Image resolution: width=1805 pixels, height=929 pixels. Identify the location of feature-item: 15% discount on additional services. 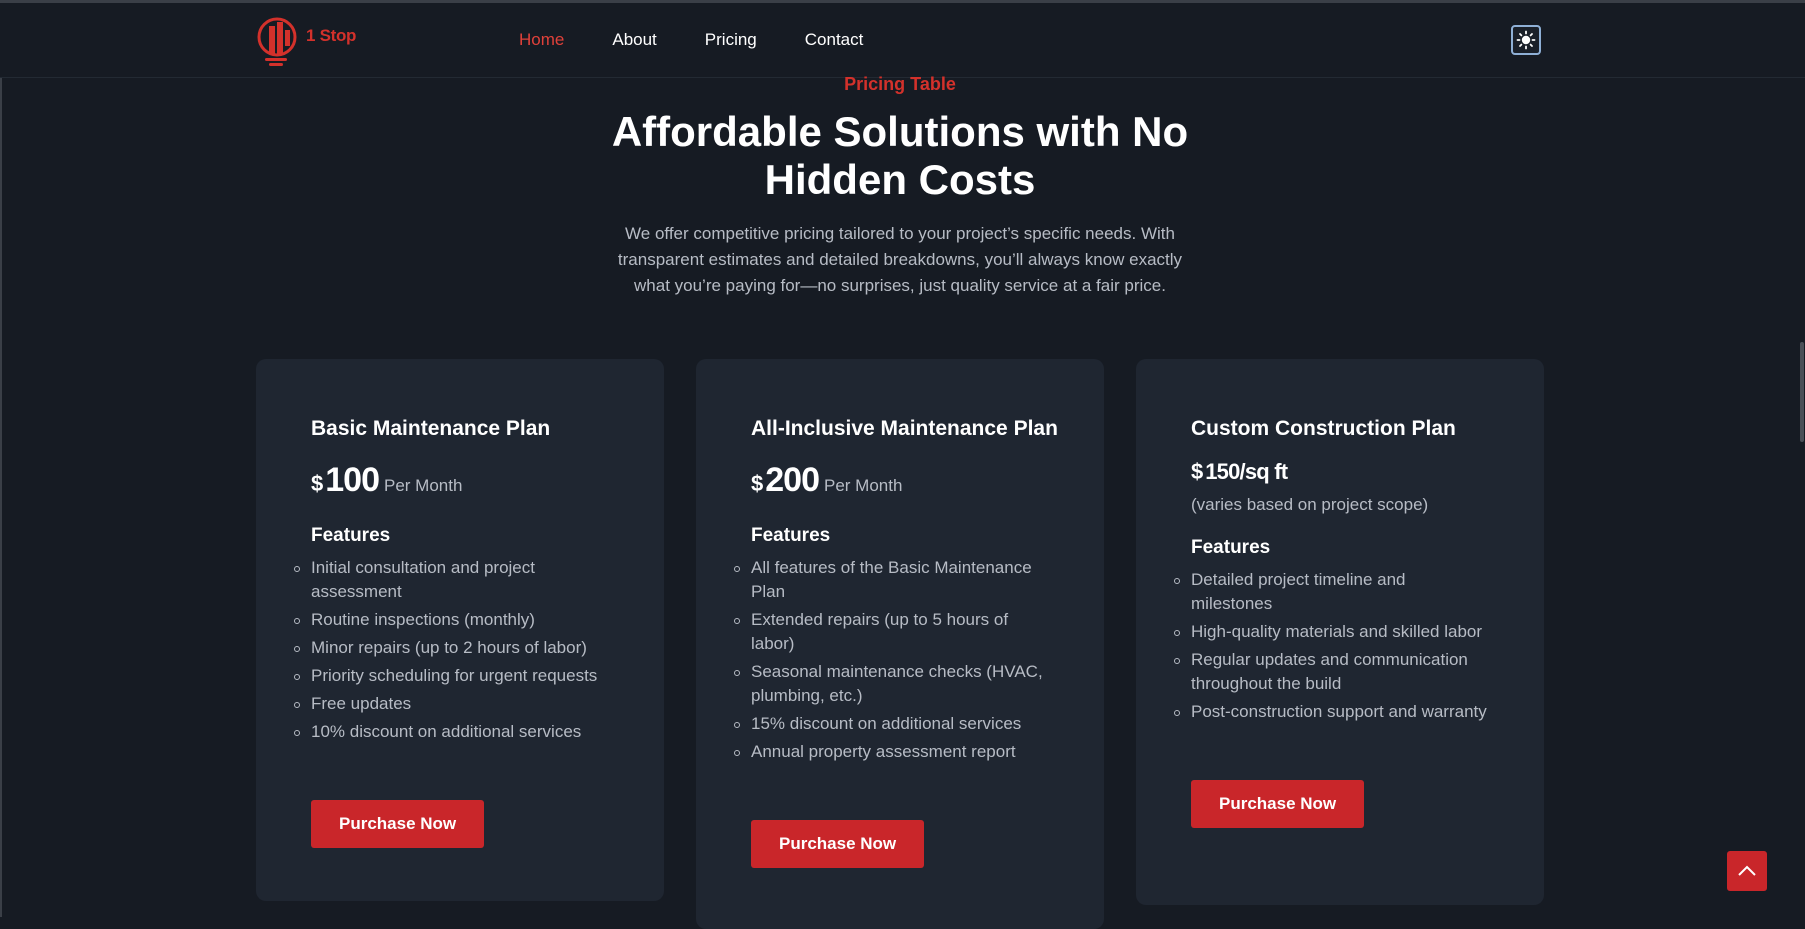
(891, 724).